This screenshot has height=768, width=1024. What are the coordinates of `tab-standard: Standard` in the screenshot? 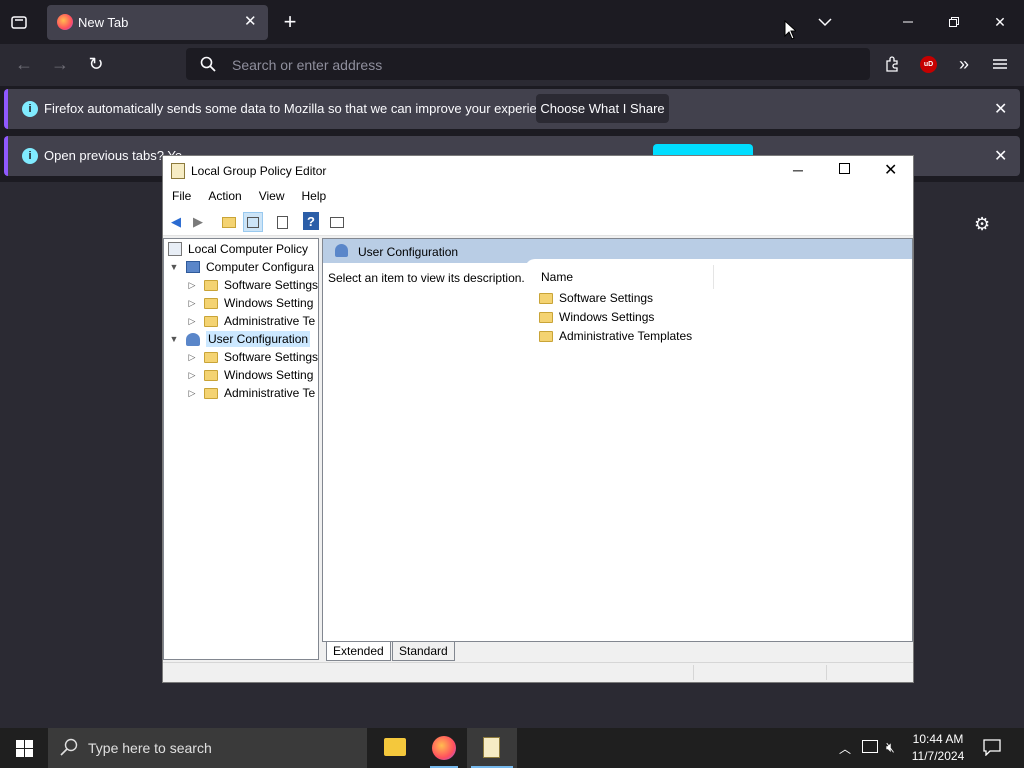 It's located at (423, 651).